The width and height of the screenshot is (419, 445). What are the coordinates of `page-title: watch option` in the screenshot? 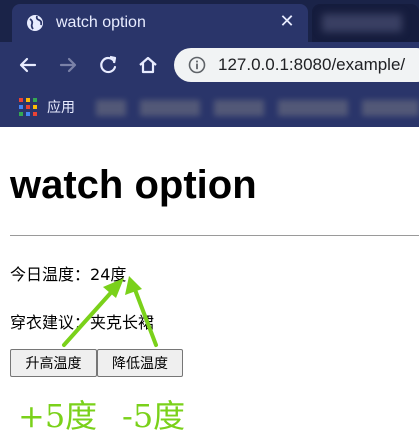 It's located at (133, 185).